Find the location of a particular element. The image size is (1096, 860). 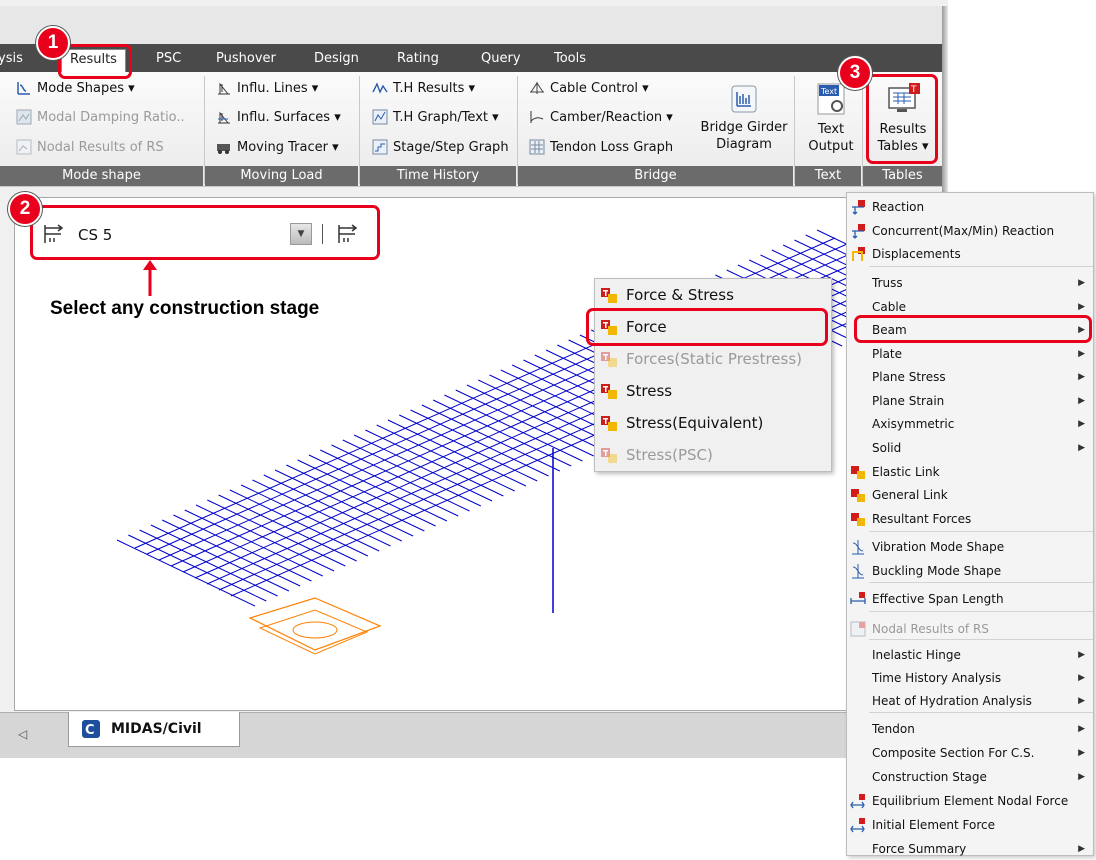

moving-tracer-label: Moving Tracer ▾ is located at coordinates (288, 147).